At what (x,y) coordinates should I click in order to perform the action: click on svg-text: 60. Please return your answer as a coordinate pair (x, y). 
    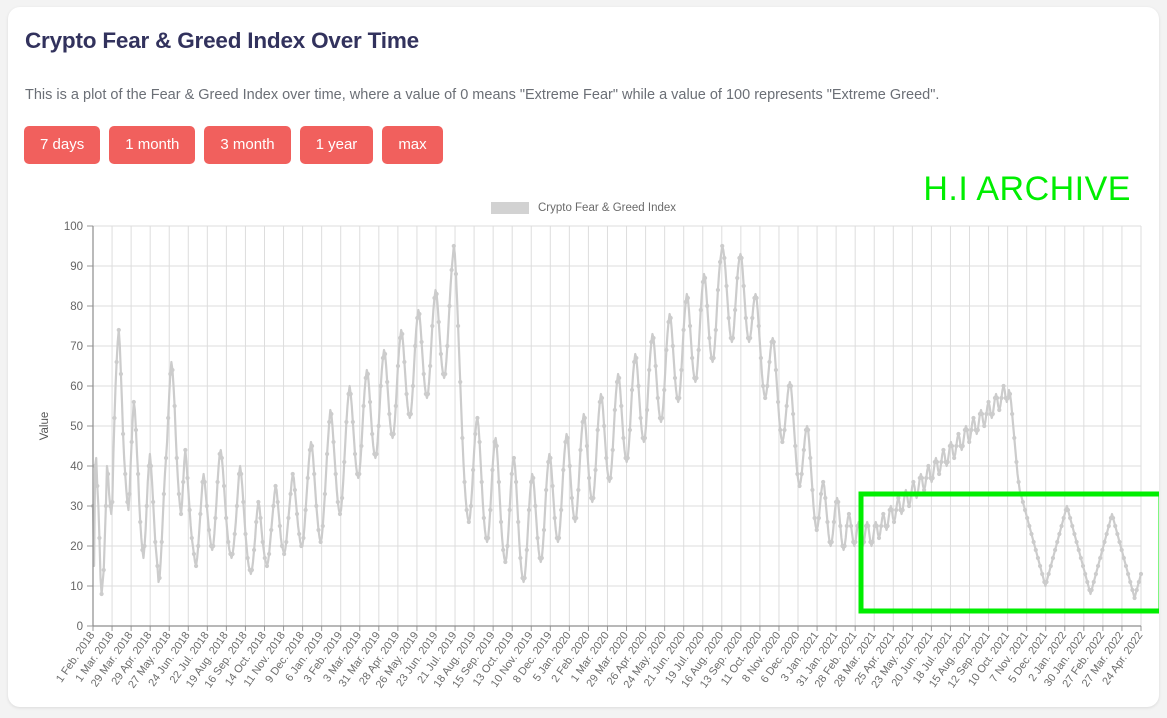
    Looking at the image, I should click on (76, 387).